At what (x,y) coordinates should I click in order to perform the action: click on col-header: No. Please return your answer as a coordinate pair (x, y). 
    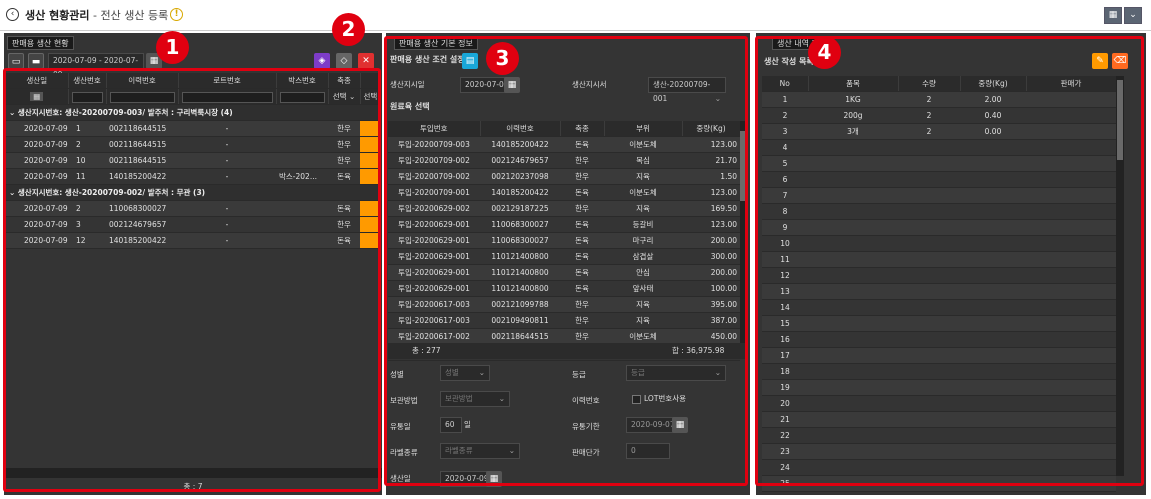
    Looking at the image, I should click on (785, 84).